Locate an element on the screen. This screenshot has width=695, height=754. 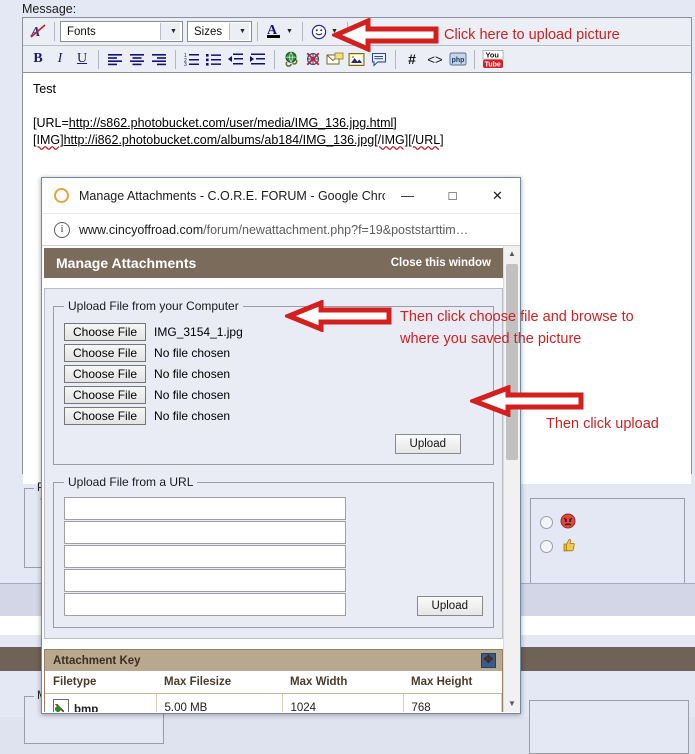
outdent-button is located at coordinates (236, 59).